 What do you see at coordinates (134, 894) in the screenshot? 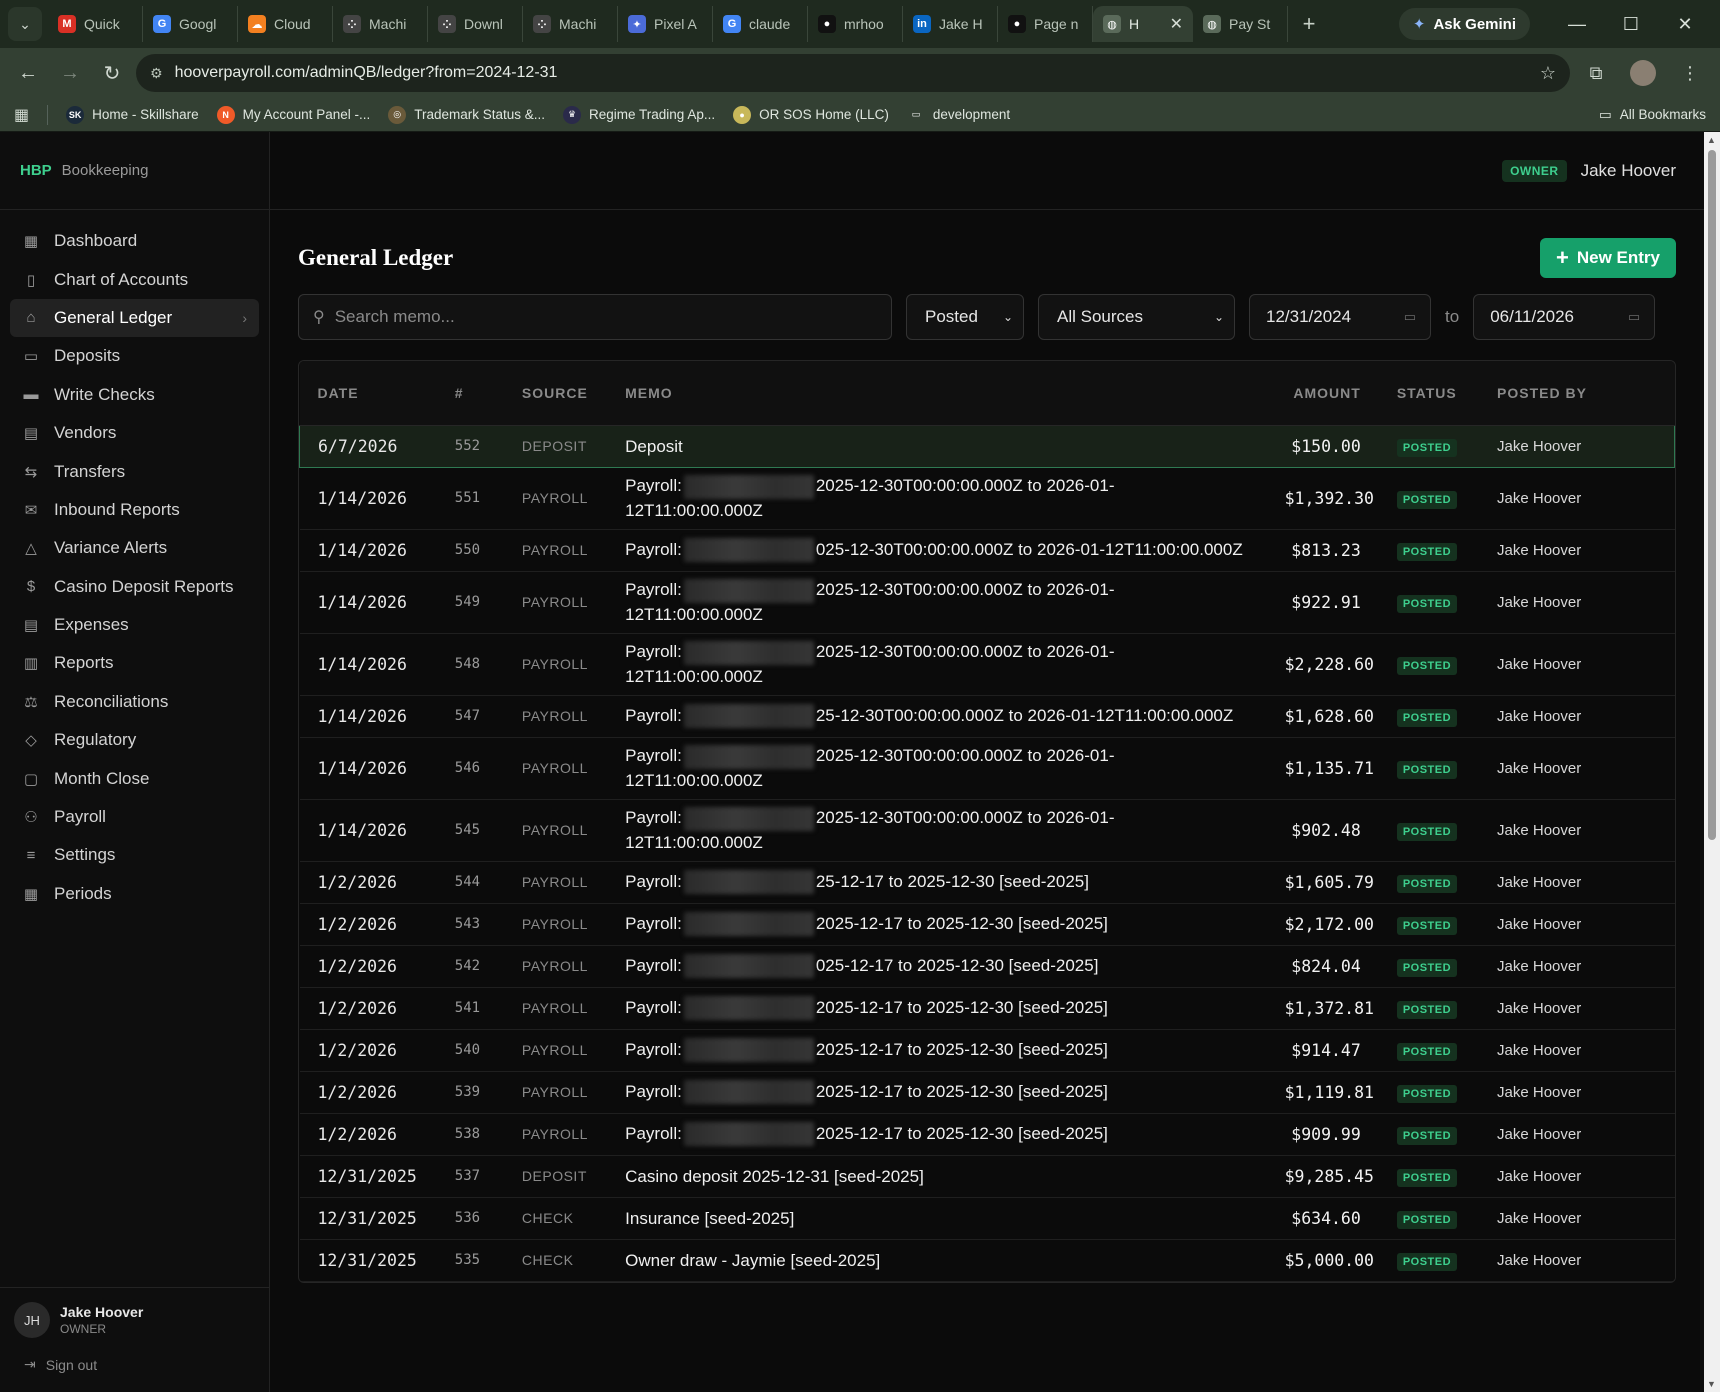
I see `sidebar-item-periods: ▦ Periods` at bounding box center [134, 894].